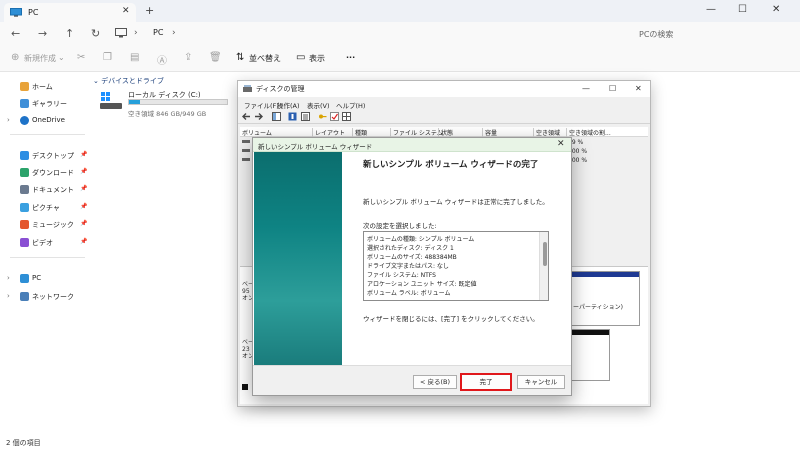 This screenshot has width=800, height=450. Describe the element at coordinates (45, 244) in the screenshot. I see `sidebar-item-videos: ビデオ 📌` at that location.